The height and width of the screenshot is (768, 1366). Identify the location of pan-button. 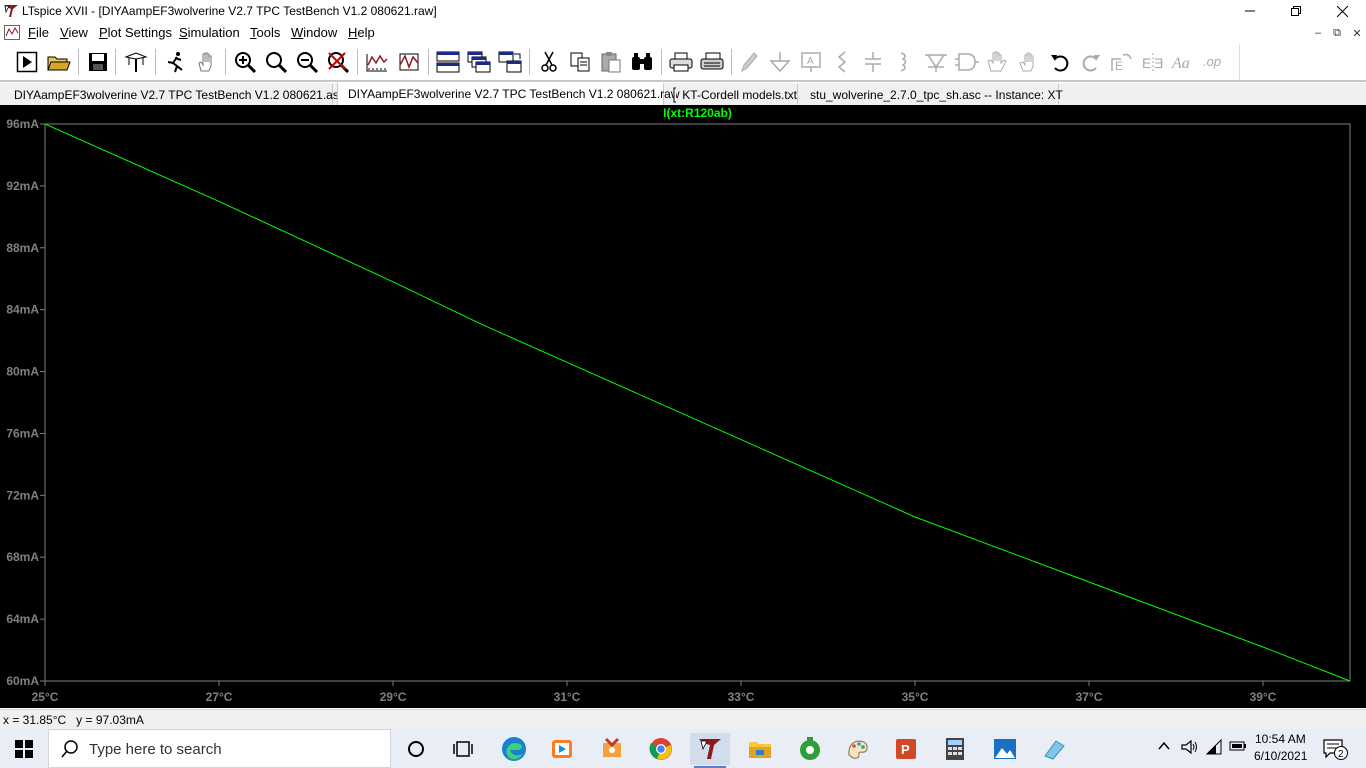
(206, 62).